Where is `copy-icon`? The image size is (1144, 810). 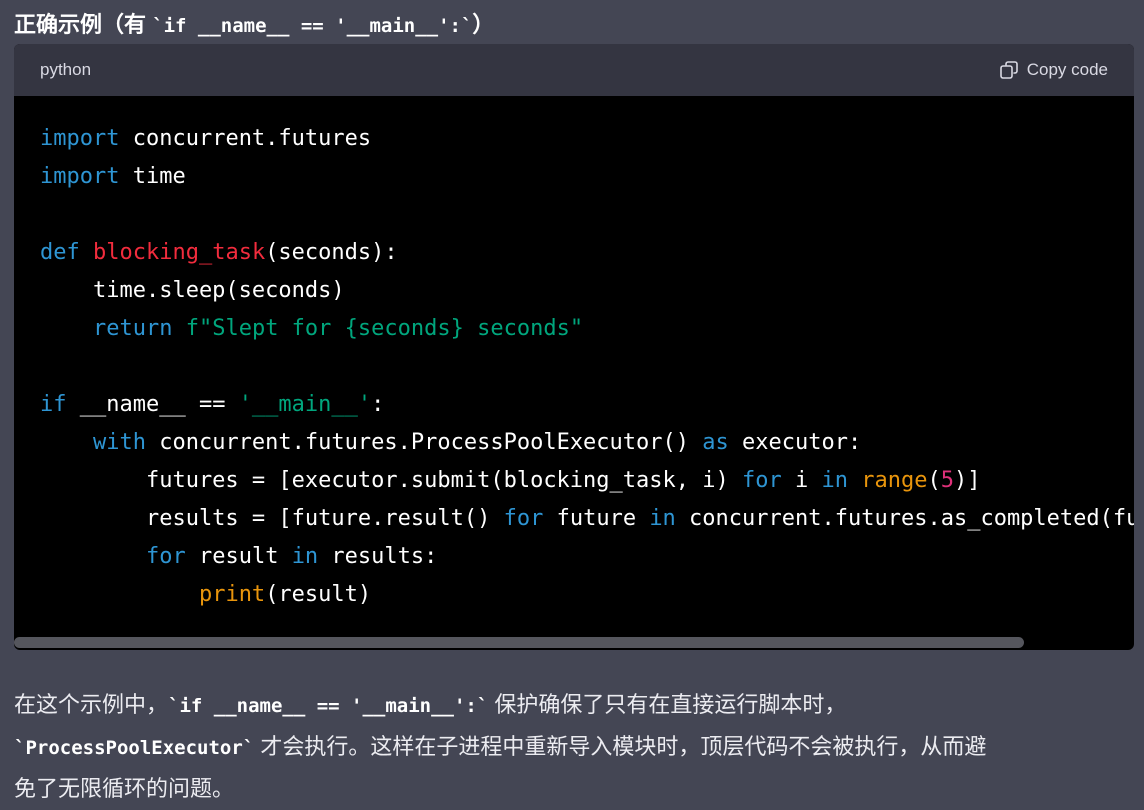
copy-icon is located at coordinates (1009, 70).